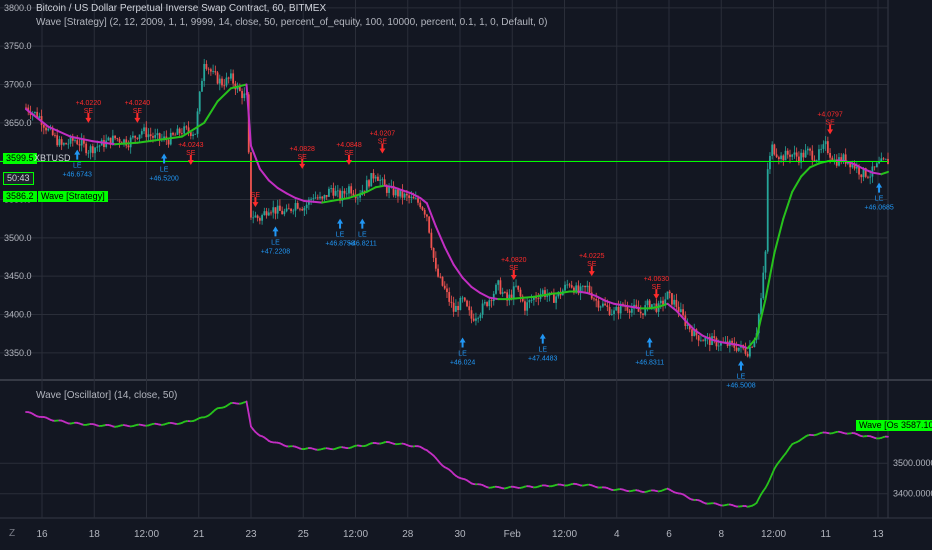 The image size is (932, 550). Describe the element at coordinates (18, 123) in the screenshot. I see `y-tick-label: 3650.0` at that location.